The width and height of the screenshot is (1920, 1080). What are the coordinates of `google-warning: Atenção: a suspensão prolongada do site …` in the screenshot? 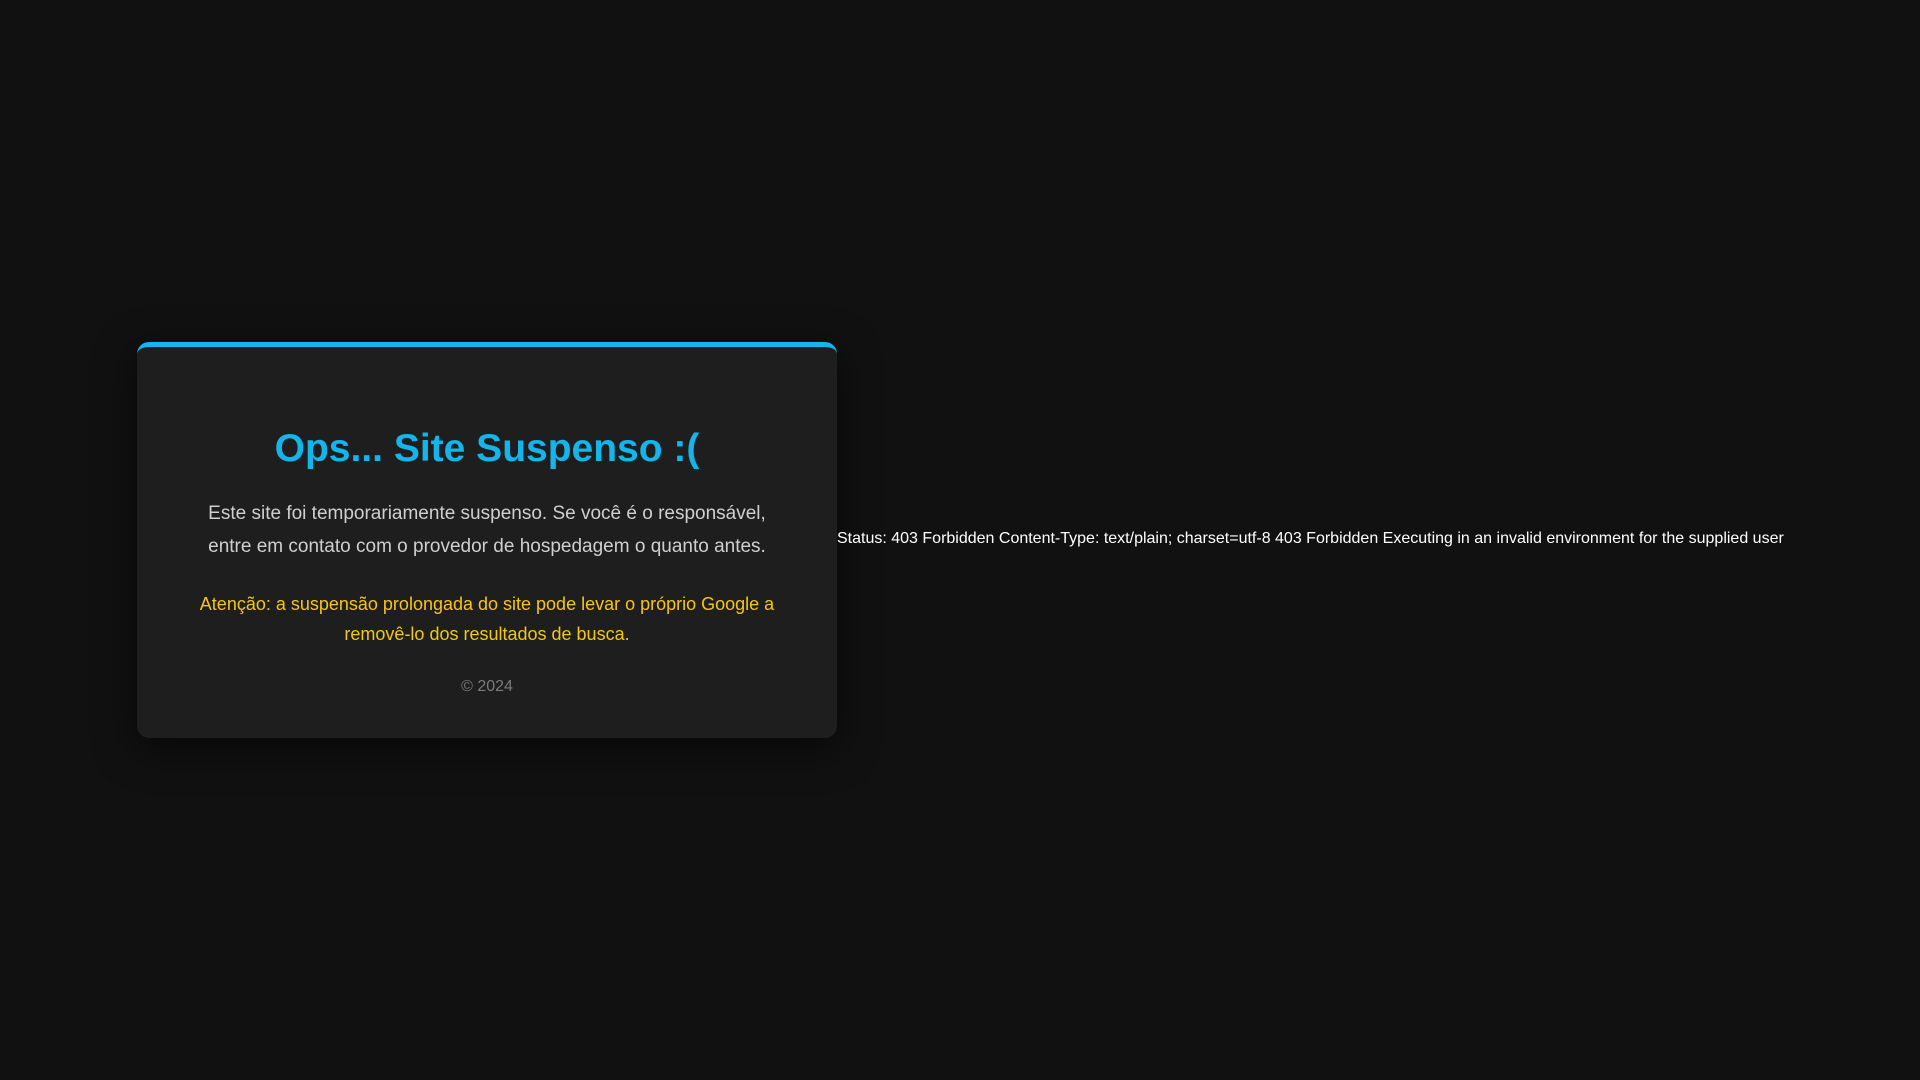 It's located at (487, 619).